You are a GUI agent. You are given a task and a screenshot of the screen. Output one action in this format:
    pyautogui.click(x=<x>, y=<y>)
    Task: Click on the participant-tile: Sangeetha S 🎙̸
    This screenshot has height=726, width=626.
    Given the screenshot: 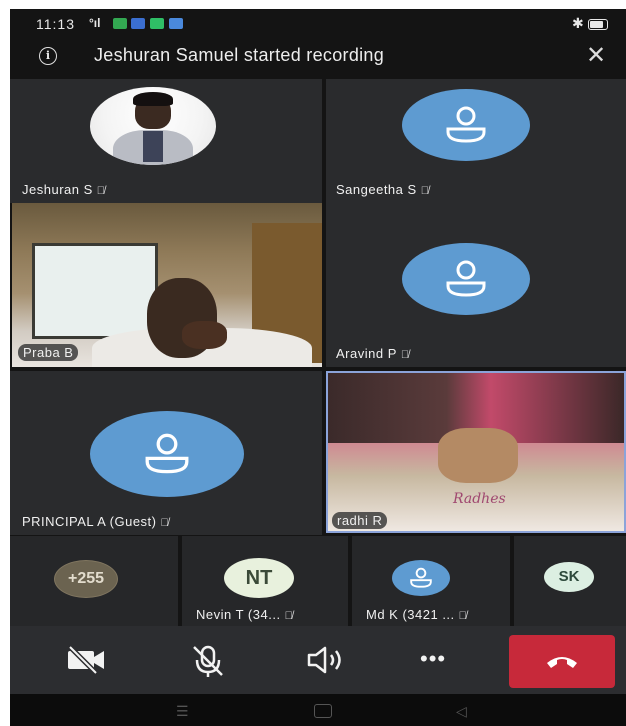 What is the action you would take?
    pyautogui.click(x=476, y=141)
    